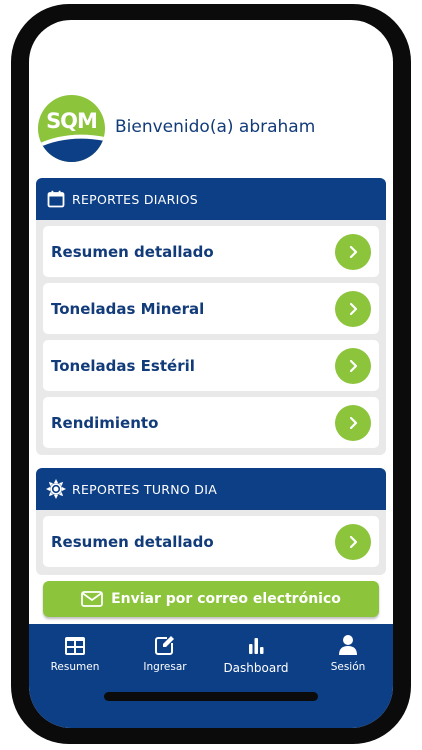  I want to click on daily-reports-title: REPORTES DIARIOS, so click(135, 199).